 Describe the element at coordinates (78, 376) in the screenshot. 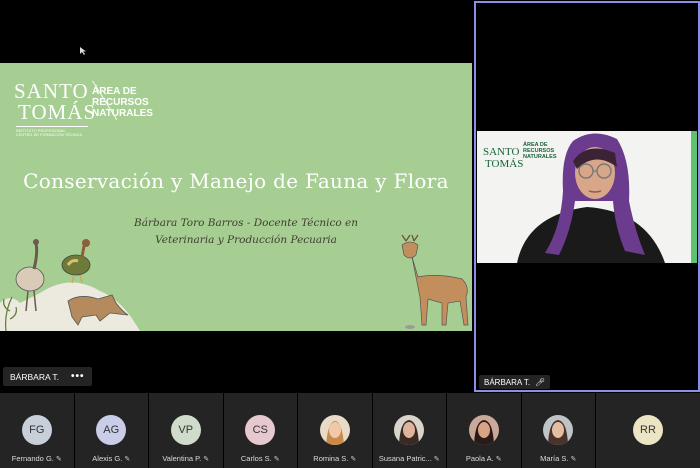

I see `more-options-icon: •••` at that location.